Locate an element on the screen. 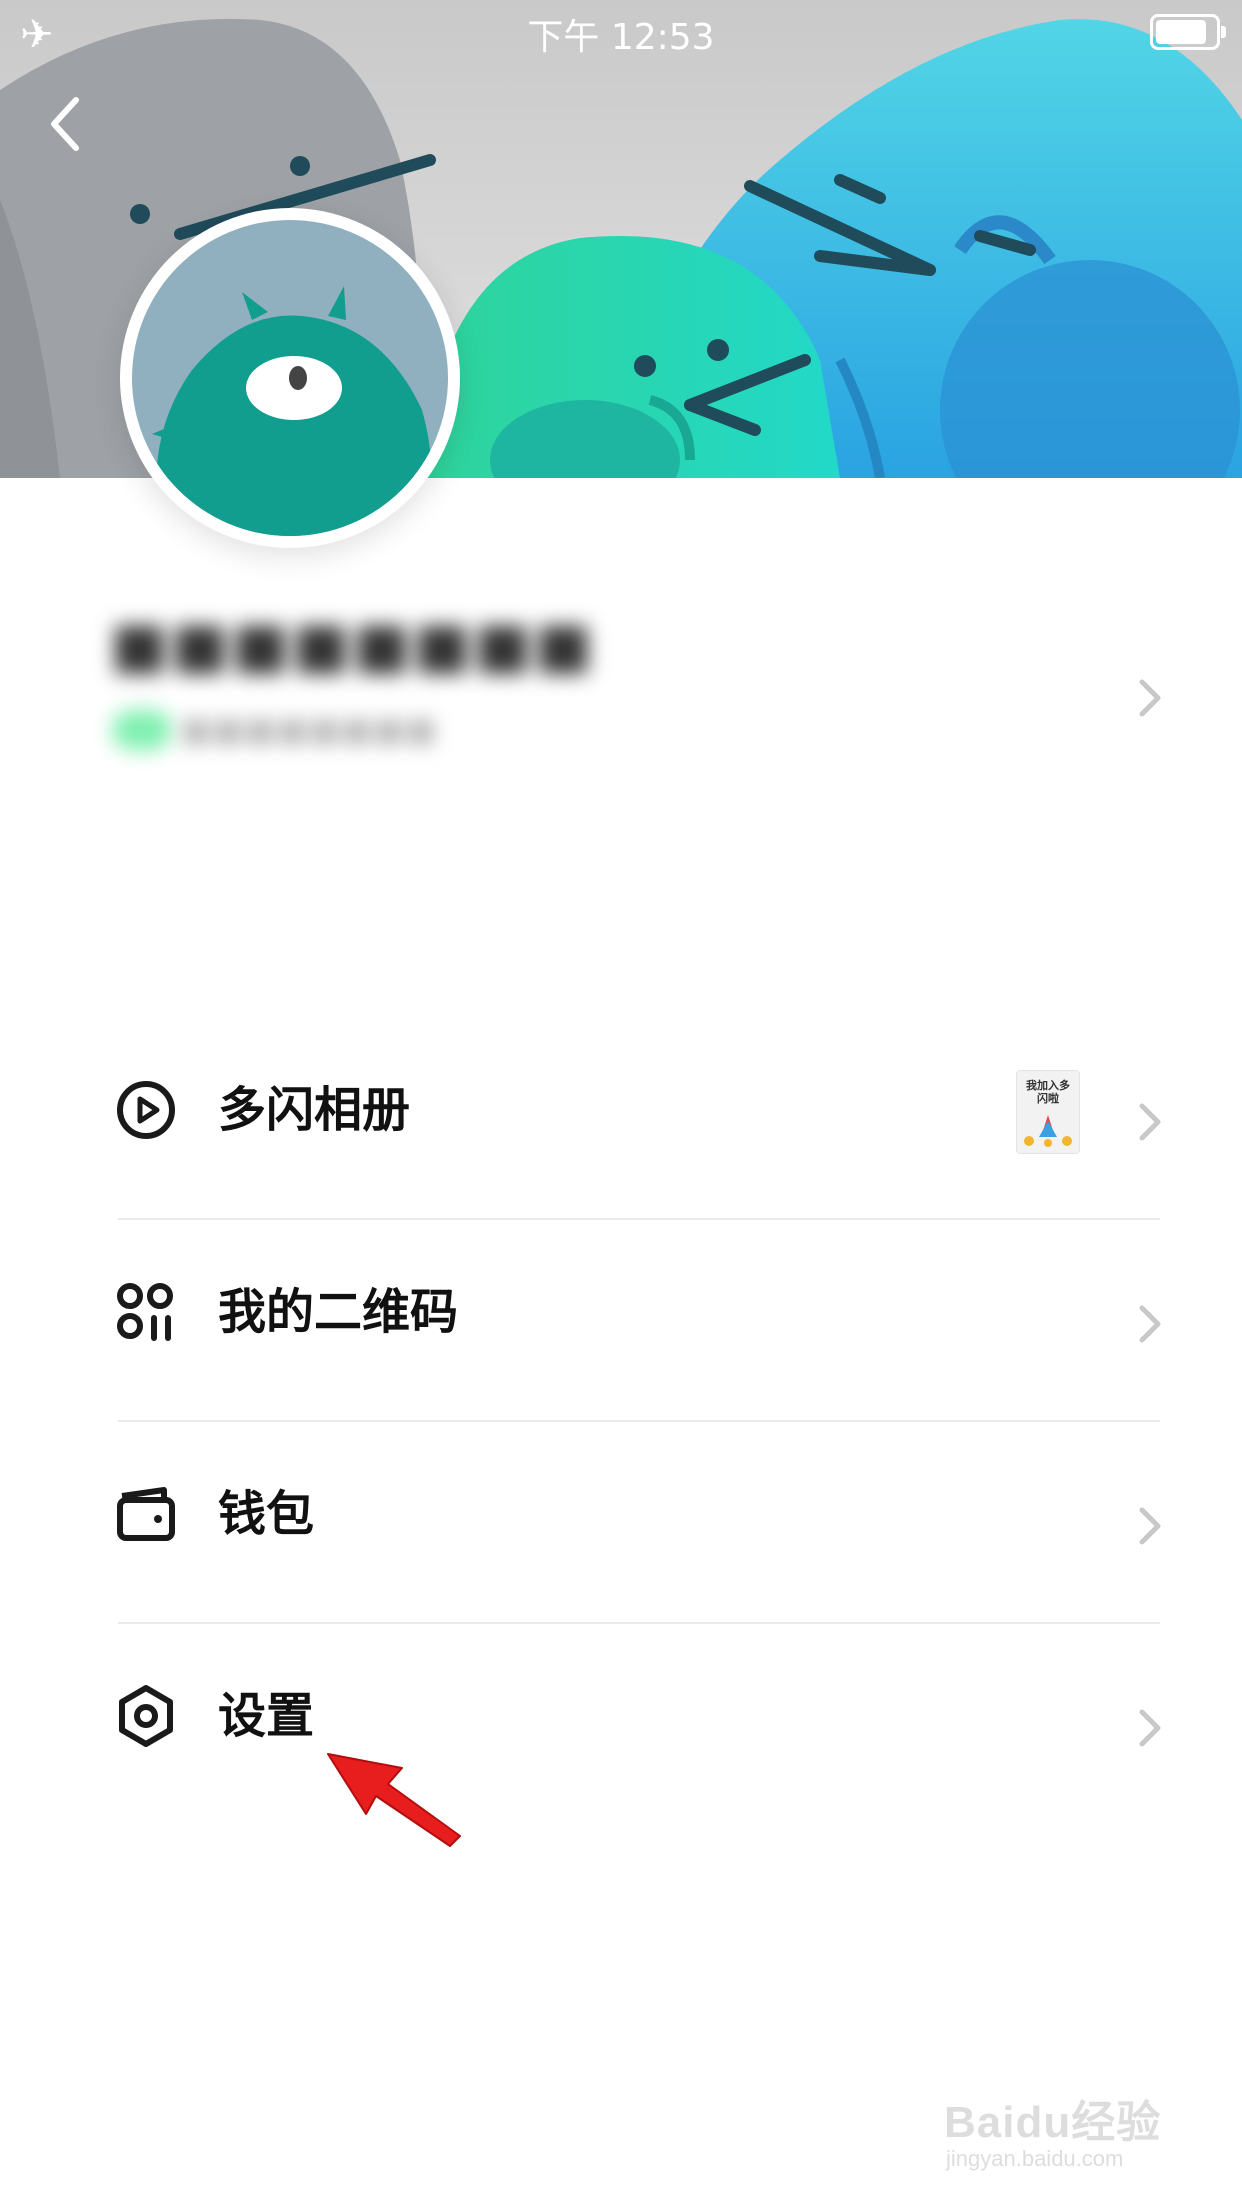  baidu-jingyan-watermark: Baidu经验 jingyan.baidu.com is located at coordinates (1060, 2135).